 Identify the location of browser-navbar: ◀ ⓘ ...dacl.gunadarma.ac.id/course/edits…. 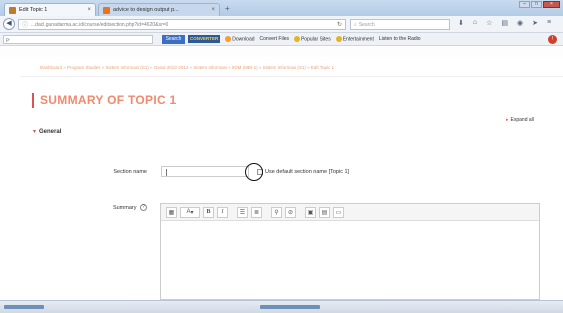
(281, 24).